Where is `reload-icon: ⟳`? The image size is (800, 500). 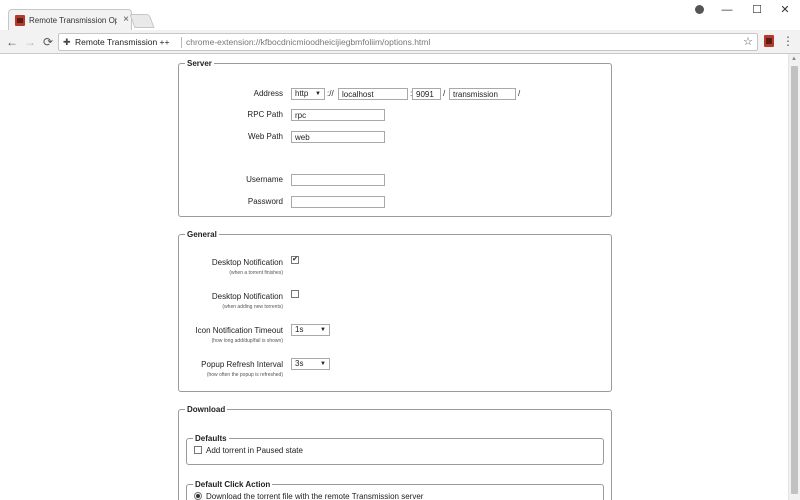 reload-icon: ⟳ is located at coordinates (48, 42).